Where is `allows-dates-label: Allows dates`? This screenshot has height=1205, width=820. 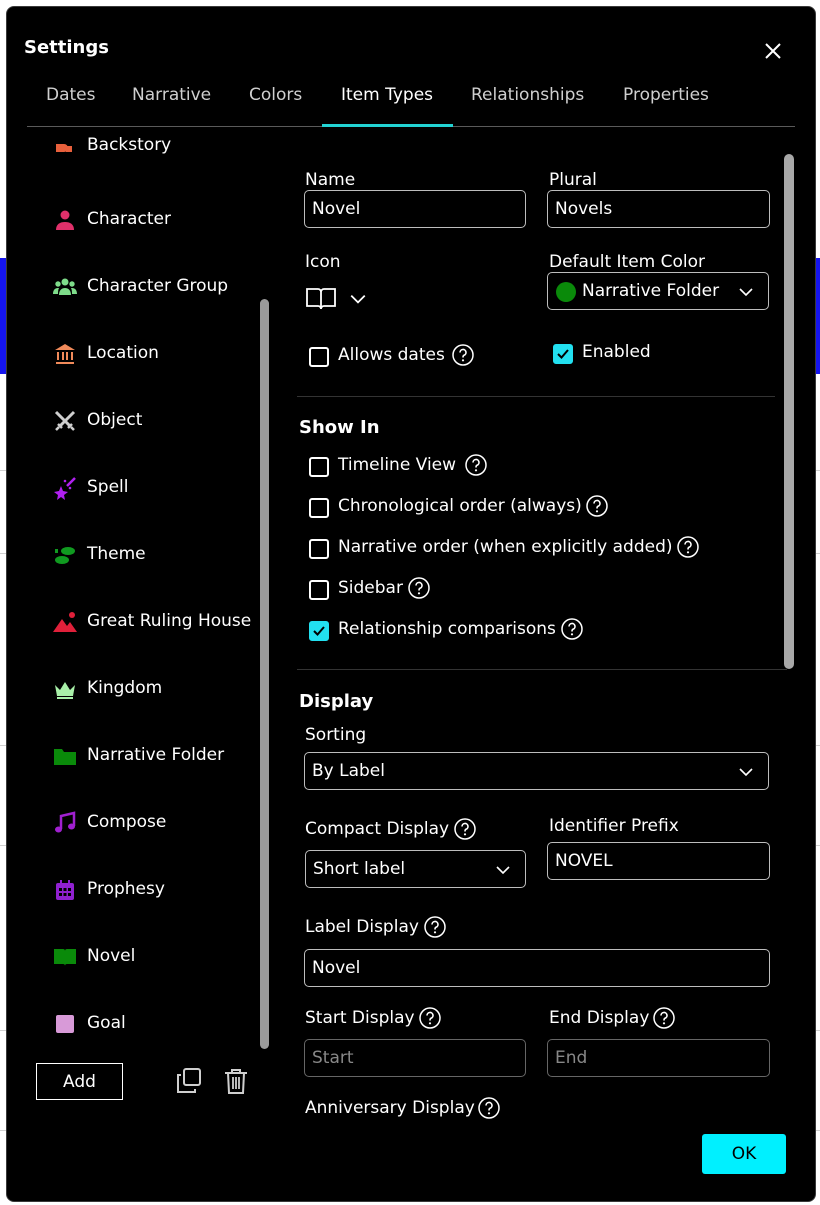
allows-dates-label: Allows dates is located at coordinates (391, 355).